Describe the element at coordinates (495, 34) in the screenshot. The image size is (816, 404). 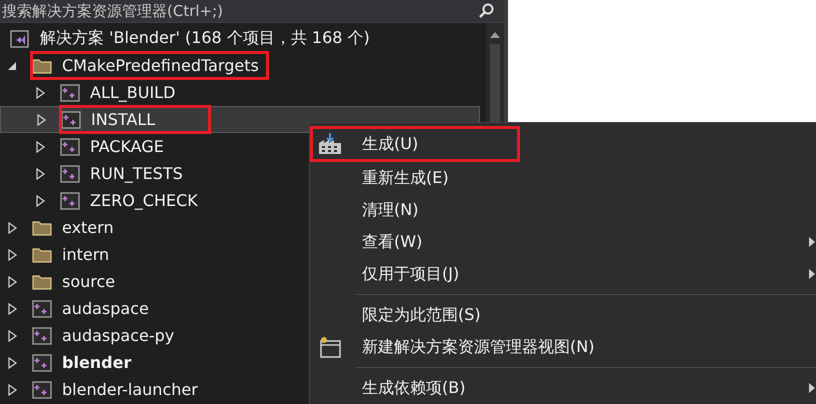
I see `scroll-up-icon` at that location.